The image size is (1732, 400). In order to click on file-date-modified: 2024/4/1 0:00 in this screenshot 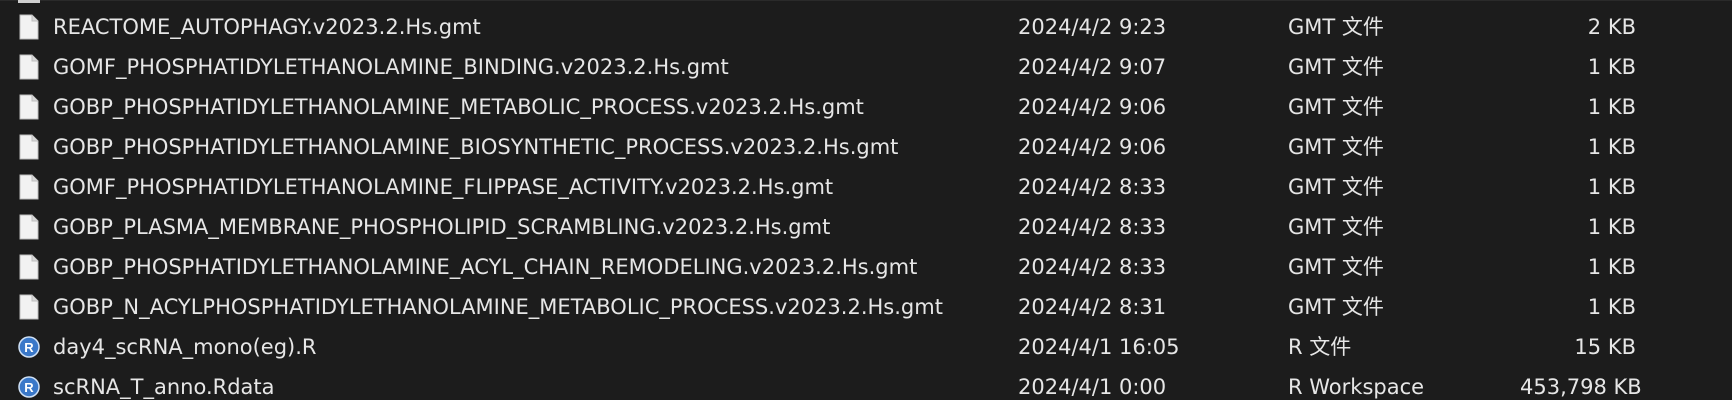, I will do `click(1092, 387)`.